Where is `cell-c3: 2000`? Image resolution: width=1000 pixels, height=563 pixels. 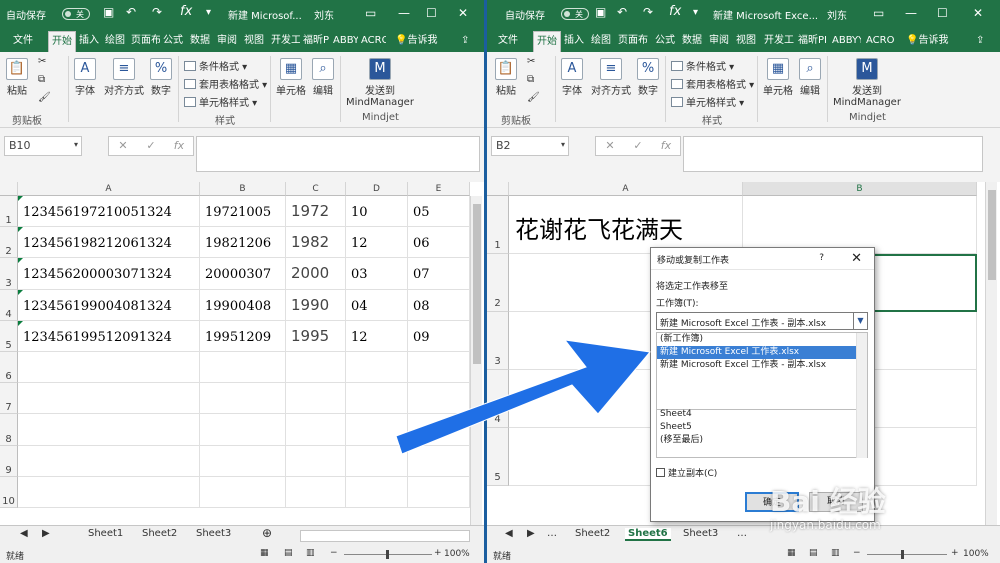
cell-c3: 2000 is located at coordinates (316, 274).